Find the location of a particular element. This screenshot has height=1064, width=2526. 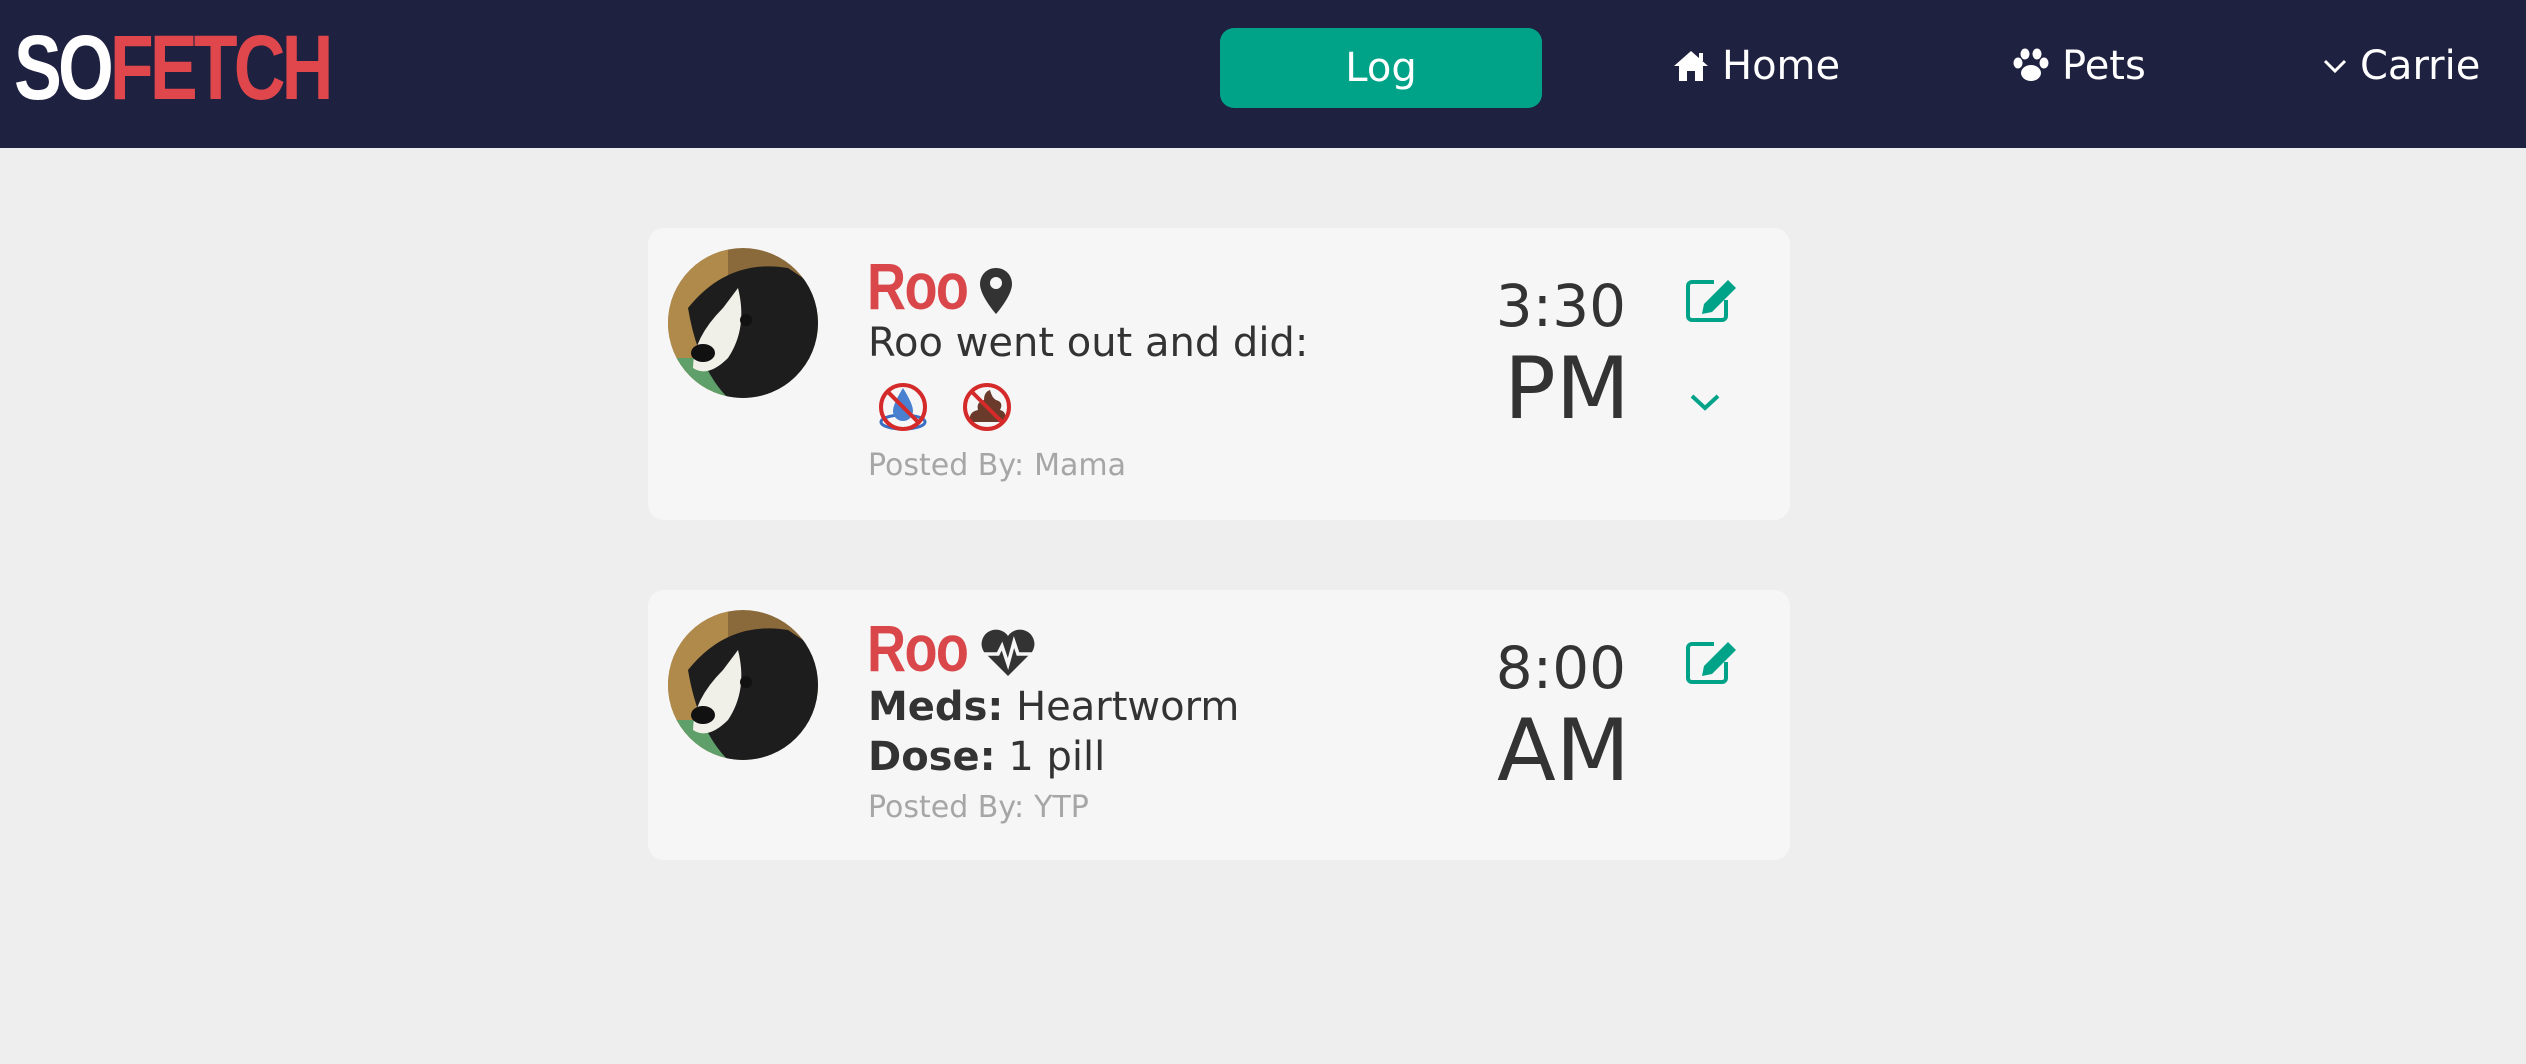

dose-label: Dose: is located at coordinates (932, 757).